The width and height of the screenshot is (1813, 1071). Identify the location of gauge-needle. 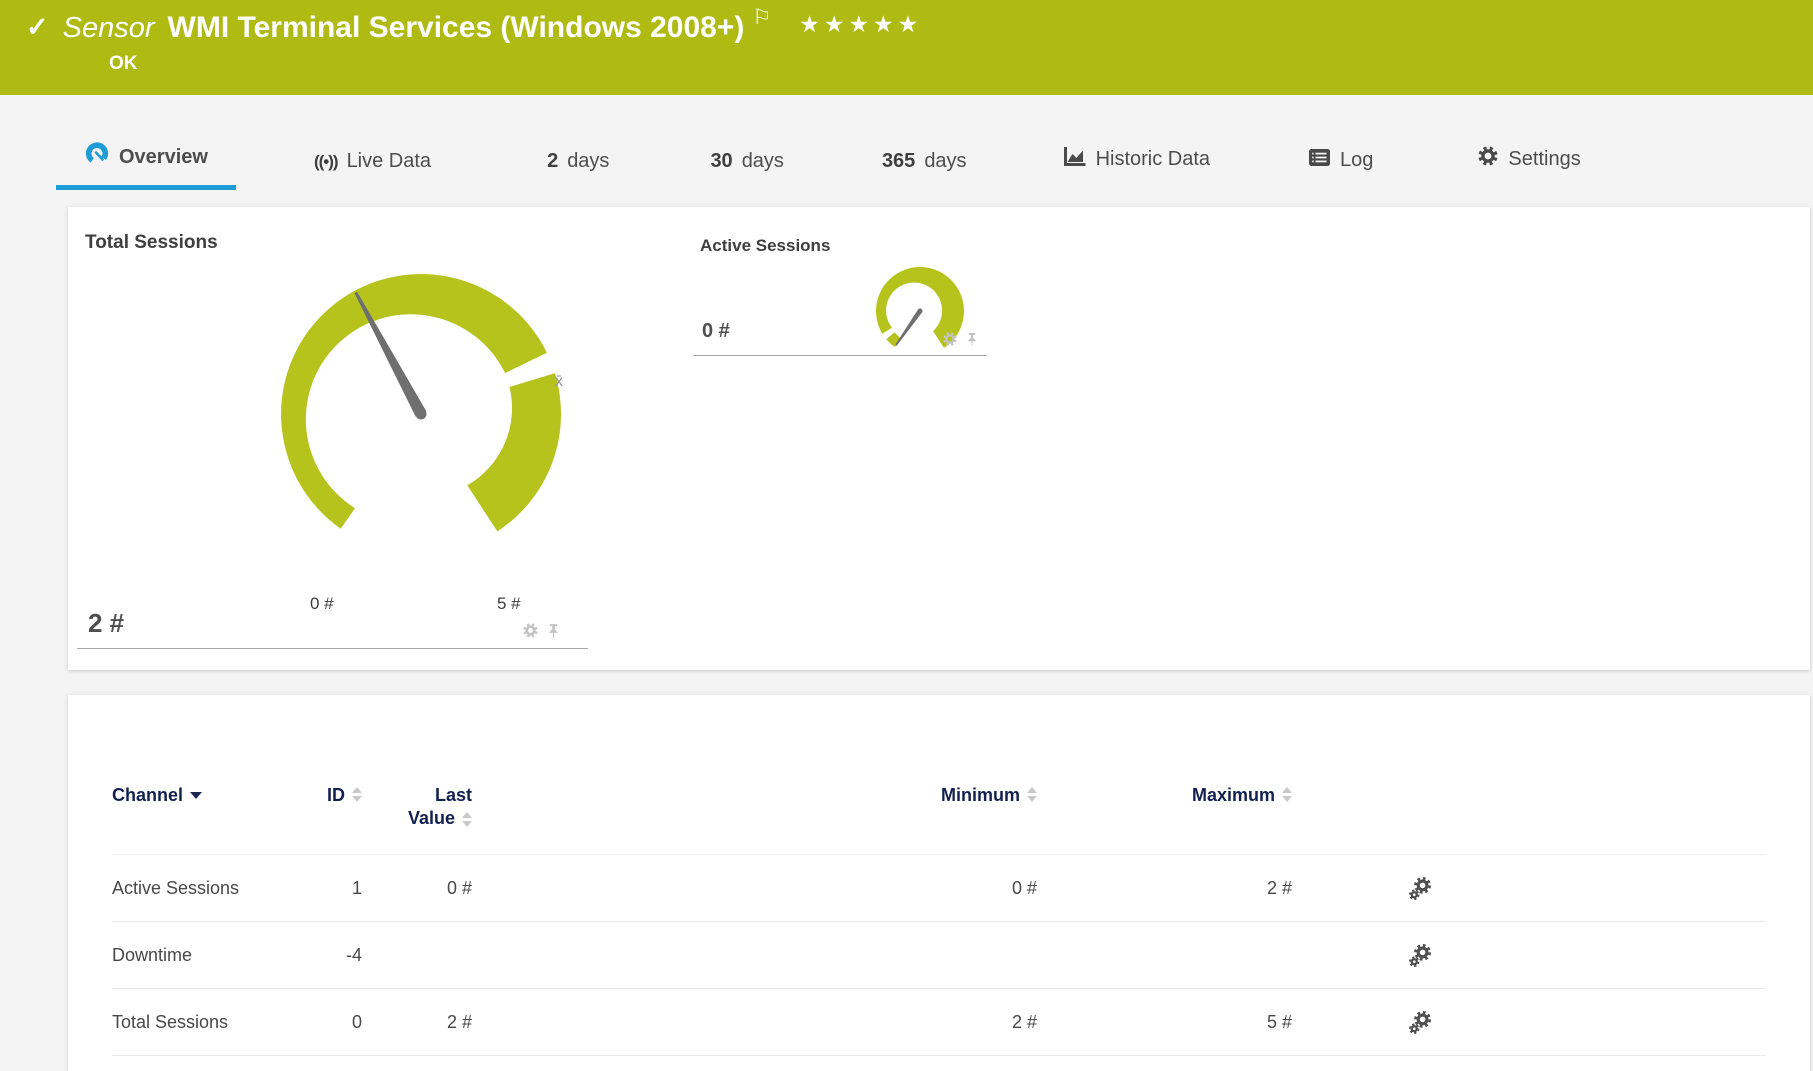
(909, 327).